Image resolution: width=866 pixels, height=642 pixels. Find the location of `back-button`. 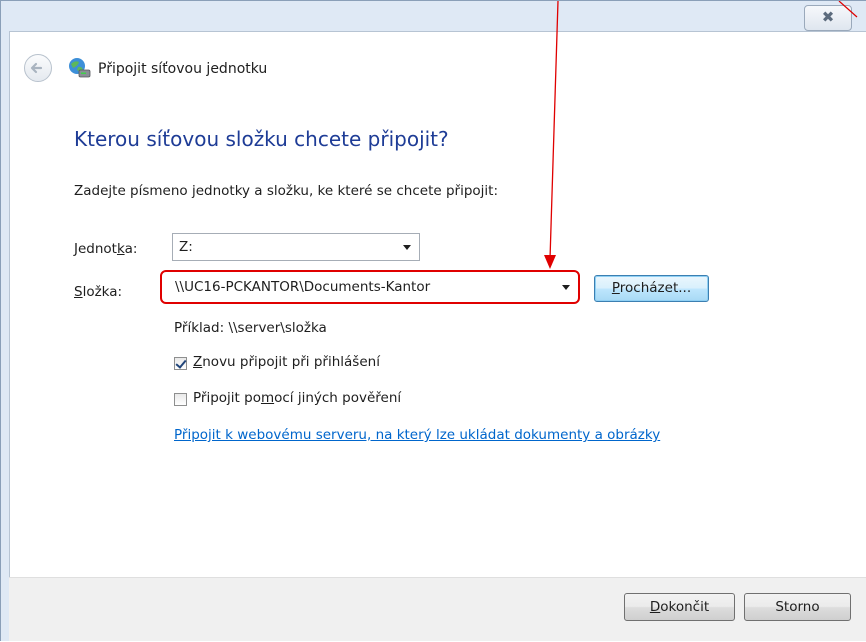

back-button is located at coordinates (38, 68).